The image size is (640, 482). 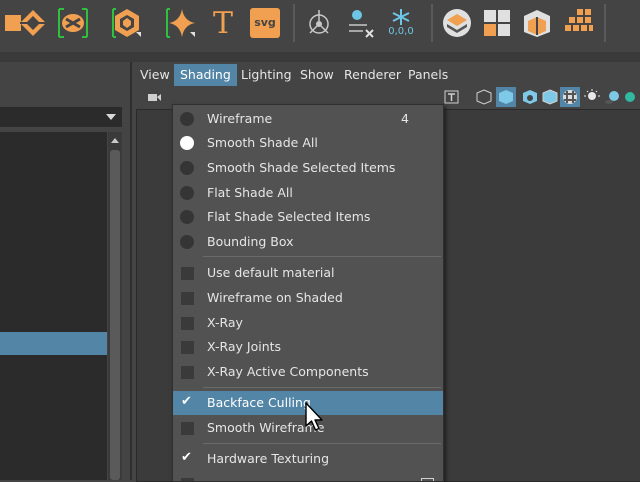 What do you see at coordinates (401, 23) in the screenshot?
I see `snowflake-icon: 0,0,0` at bounding box center [401, 23].